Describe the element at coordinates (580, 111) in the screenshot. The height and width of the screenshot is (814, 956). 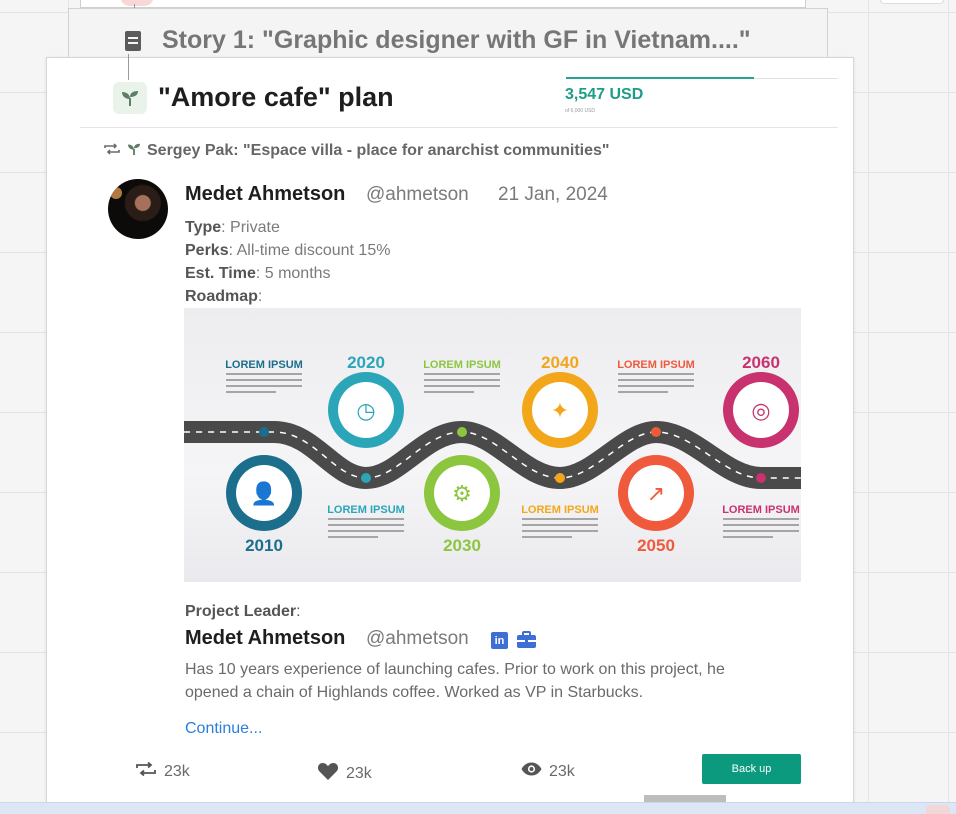
I see `funding-goal: of 6,000 USD` at that location.